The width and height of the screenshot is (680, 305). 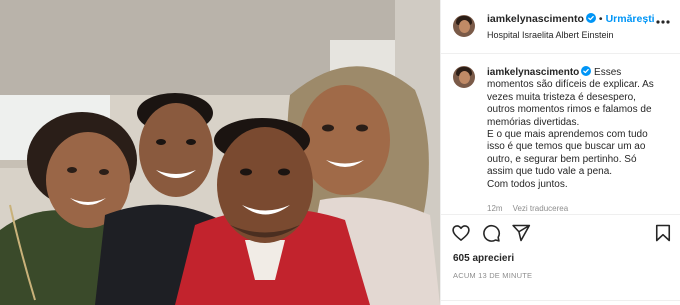 I want to click on caption-meta: 12m Vezi traducerea, so click(x=527, y=208).